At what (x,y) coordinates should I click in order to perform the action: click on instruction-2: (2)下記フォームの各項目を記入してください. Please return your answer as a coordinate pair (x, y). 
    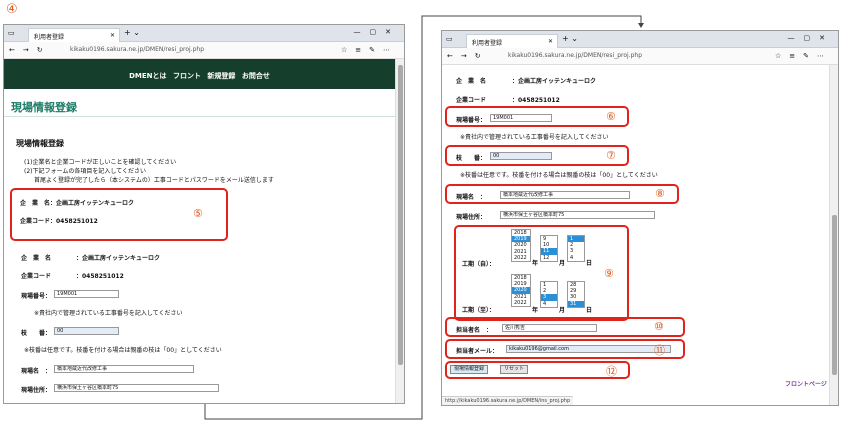
    Looking at the image, I should click on (85, 171).